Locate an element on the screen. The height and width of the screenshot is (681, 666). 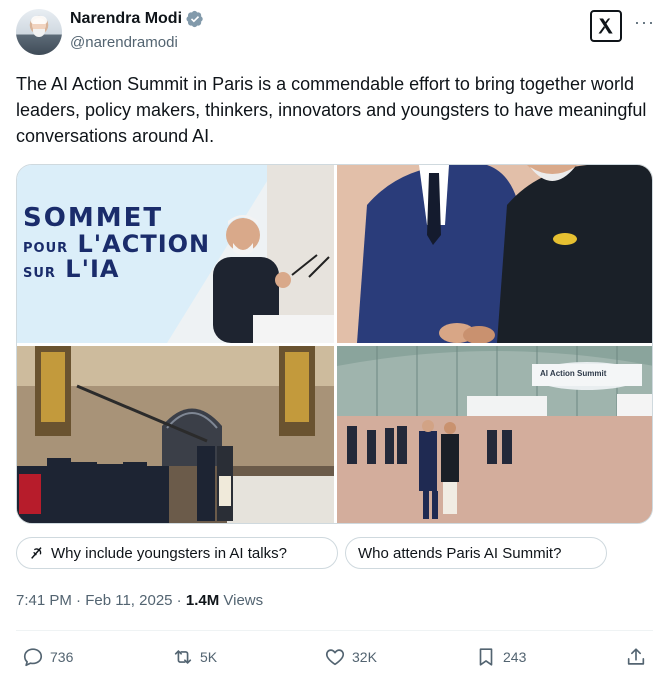
grok-icon is located at coordinates (36, 553).